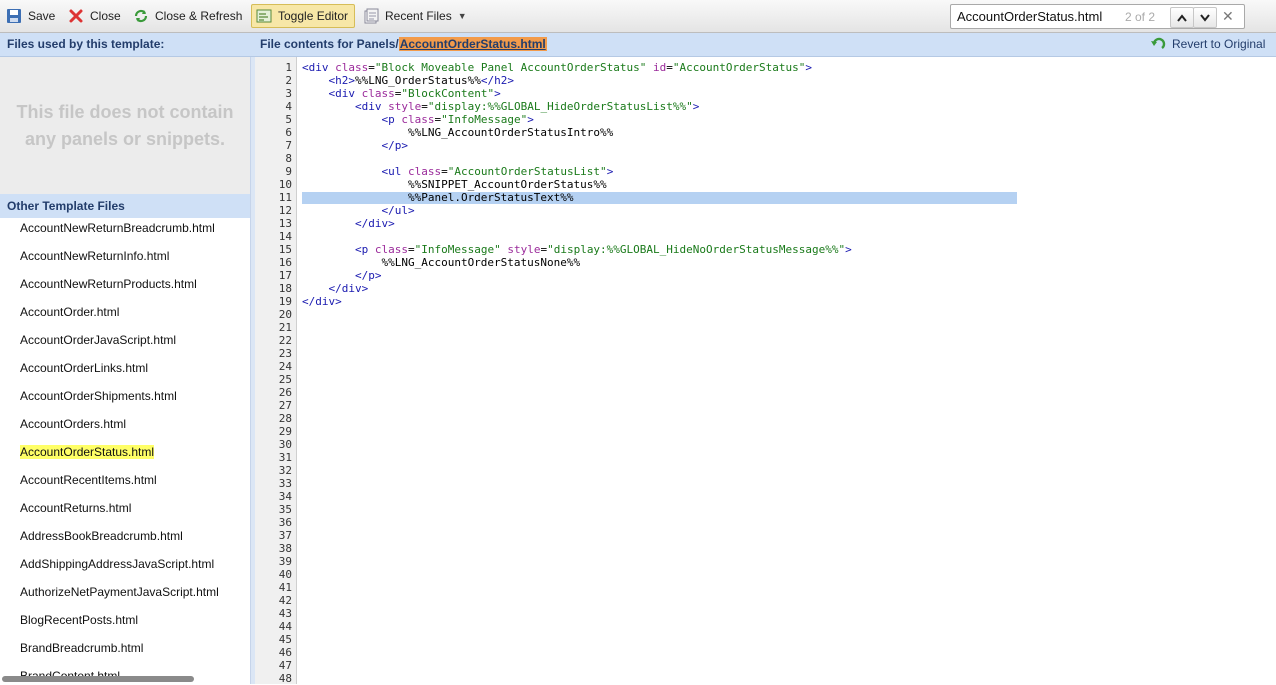  I want to click on search-prev-button, so click(1182, 17).